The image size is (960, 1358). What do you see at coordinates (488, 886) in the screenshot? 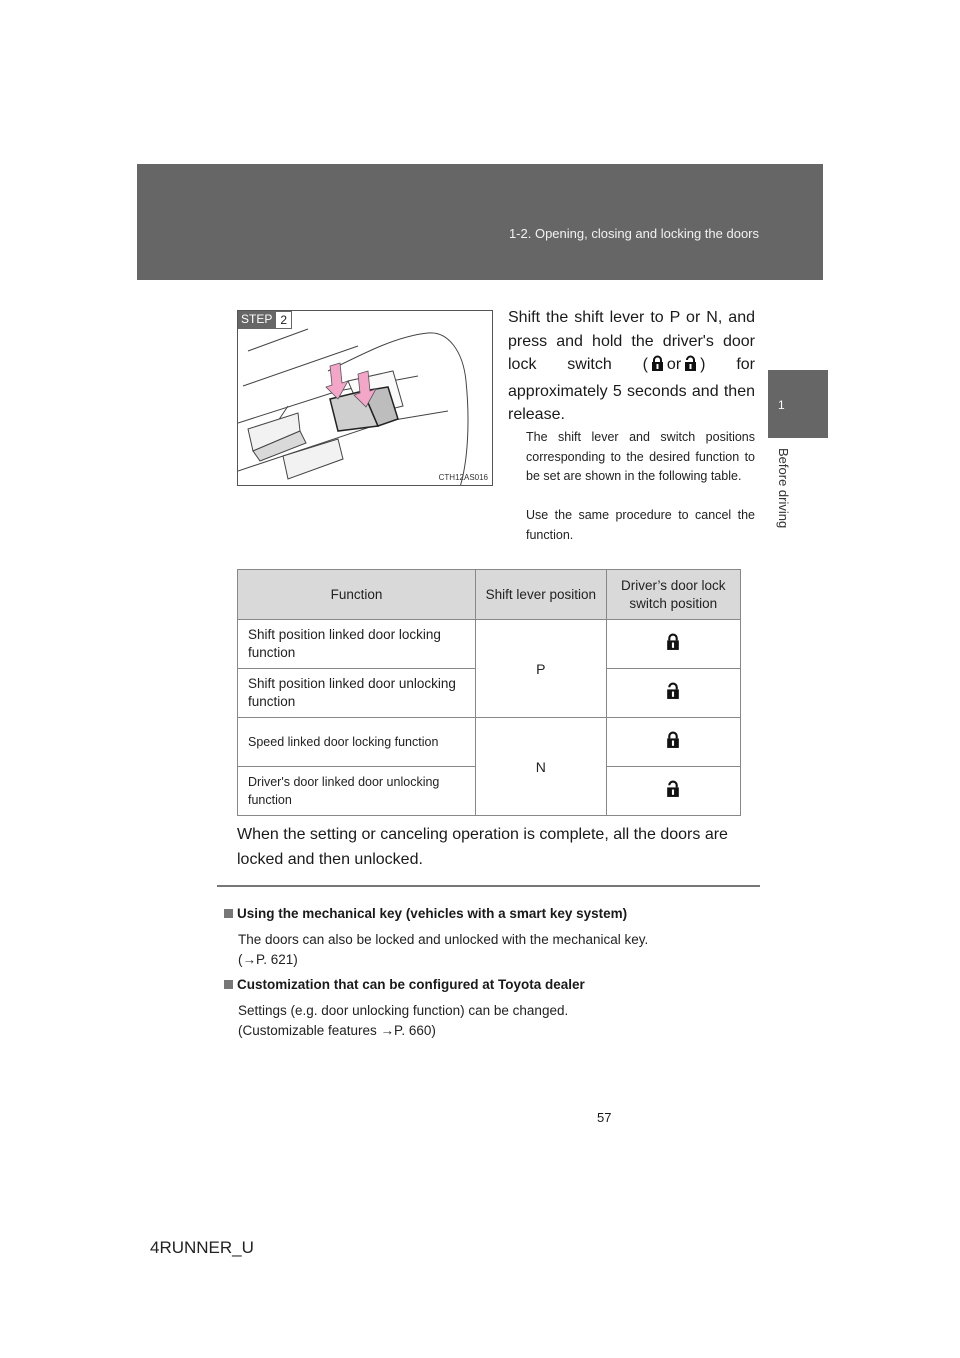
I see `section-divider` at bounding box center [488, 886].